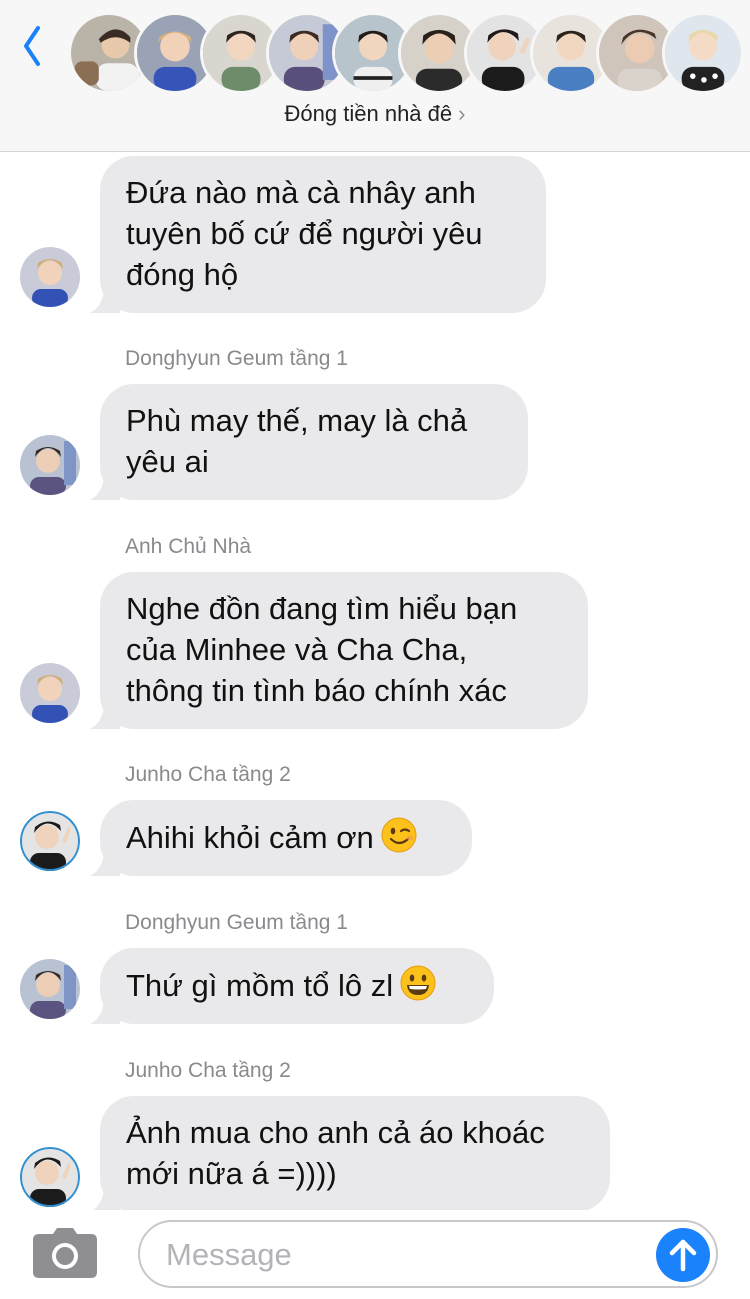 The image size is (750, 1299). Describe the element at coordinates (188, 546) in the screenshot. I see `sender-name: Anh Chủ Nhà` at that location.